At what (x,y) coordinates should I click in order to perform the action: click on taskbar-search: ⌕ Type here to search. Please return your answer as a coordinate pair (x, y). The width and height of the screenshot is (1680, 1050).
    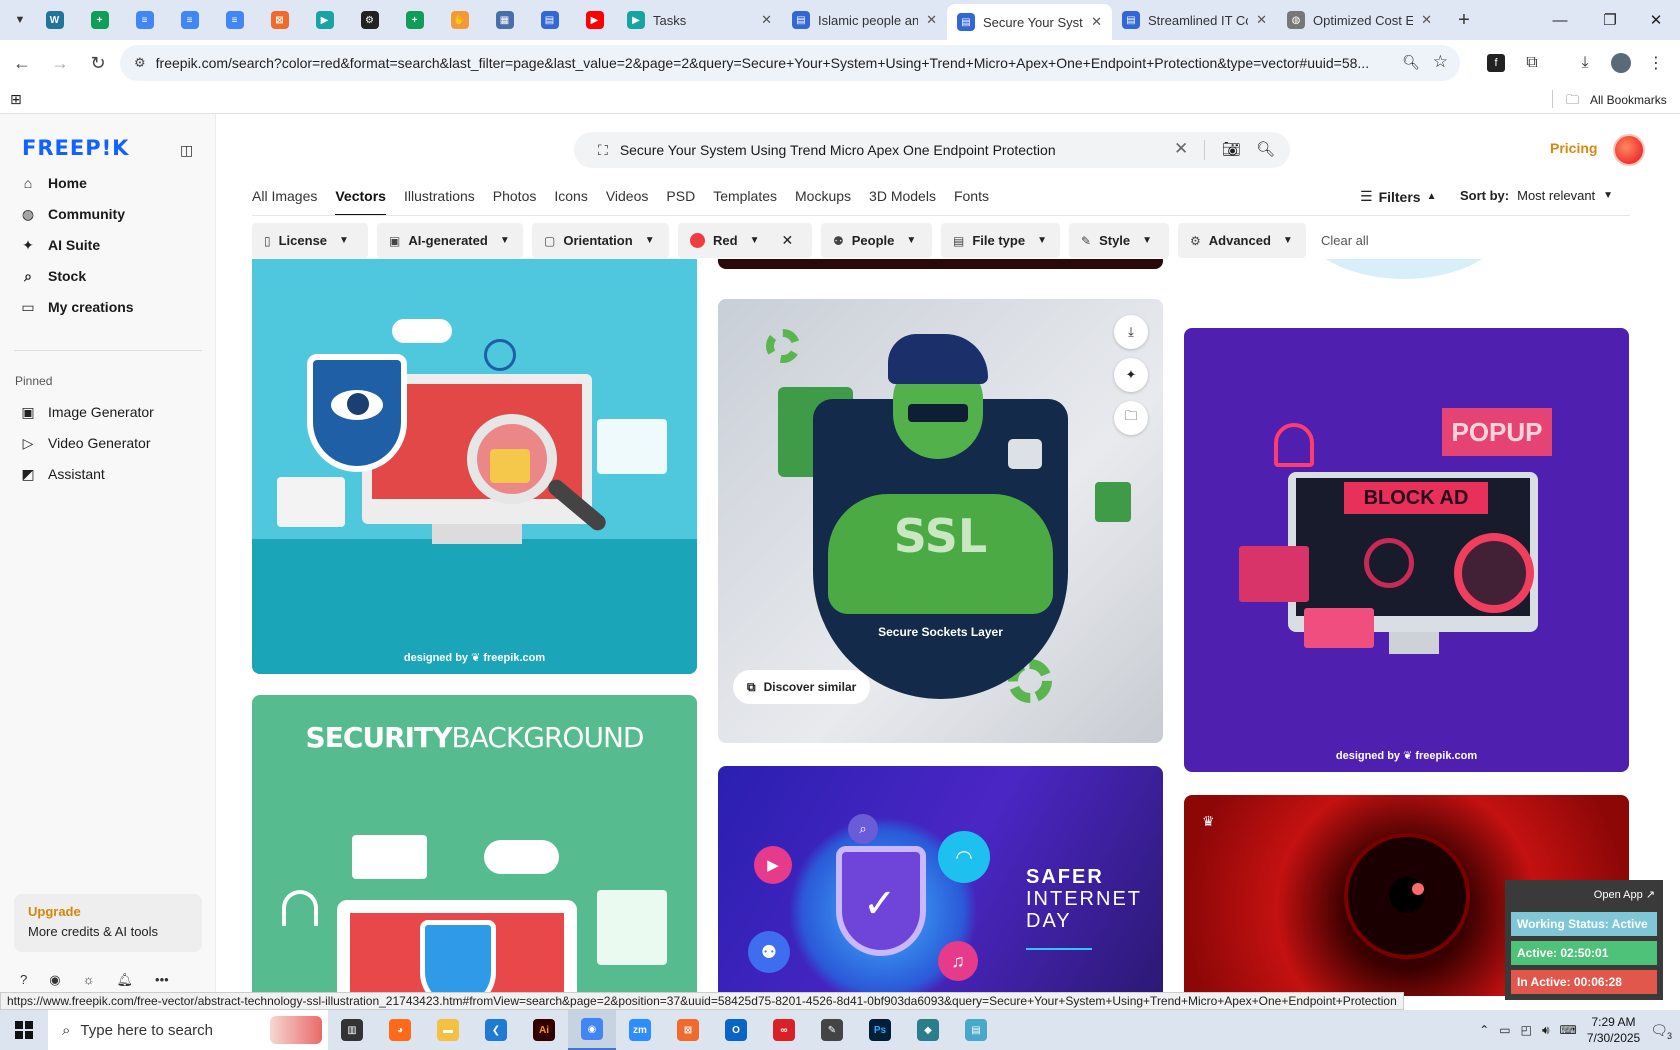
    Looking at the image, I should click on (188, 1030).